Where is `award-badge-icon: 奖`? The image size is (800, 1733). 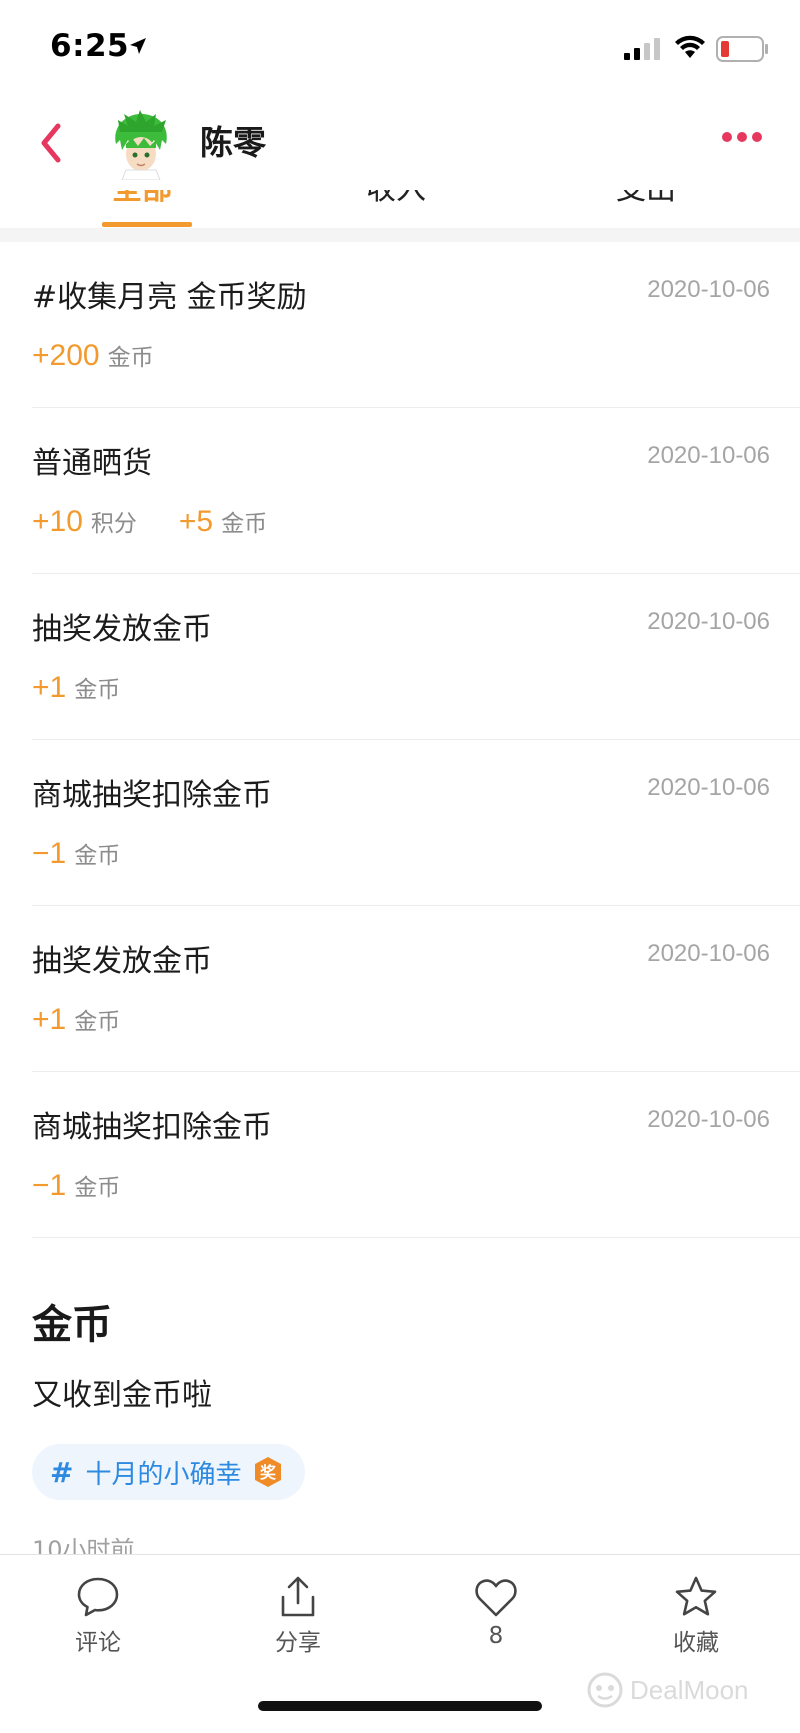 award-badge-icon: 奖 is located at coordinates (268, 1472).